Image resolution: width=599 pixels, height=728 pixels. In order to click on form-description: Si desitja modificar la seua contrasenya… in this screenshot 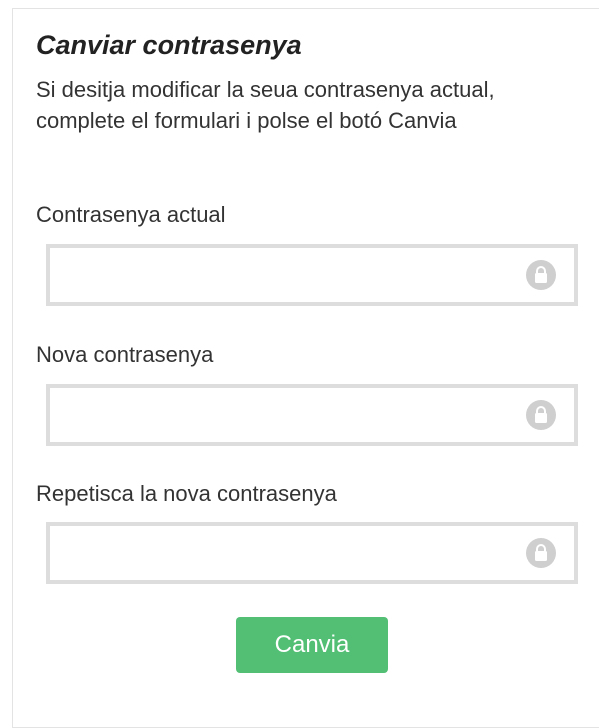, I will do `click(265, 105)`.